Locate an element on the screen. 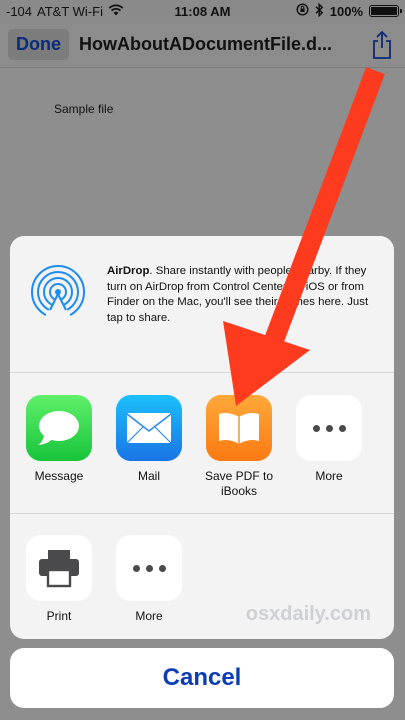 The width and height of the screenshot is (405, 720). wifi-icon is located at coordinates (116, 11).